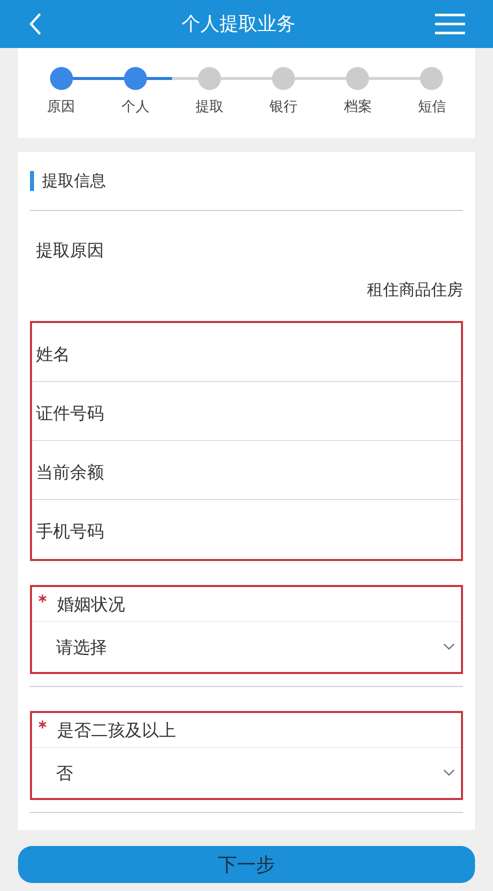  I want to click on step-label: 提取, so click(209, 107).